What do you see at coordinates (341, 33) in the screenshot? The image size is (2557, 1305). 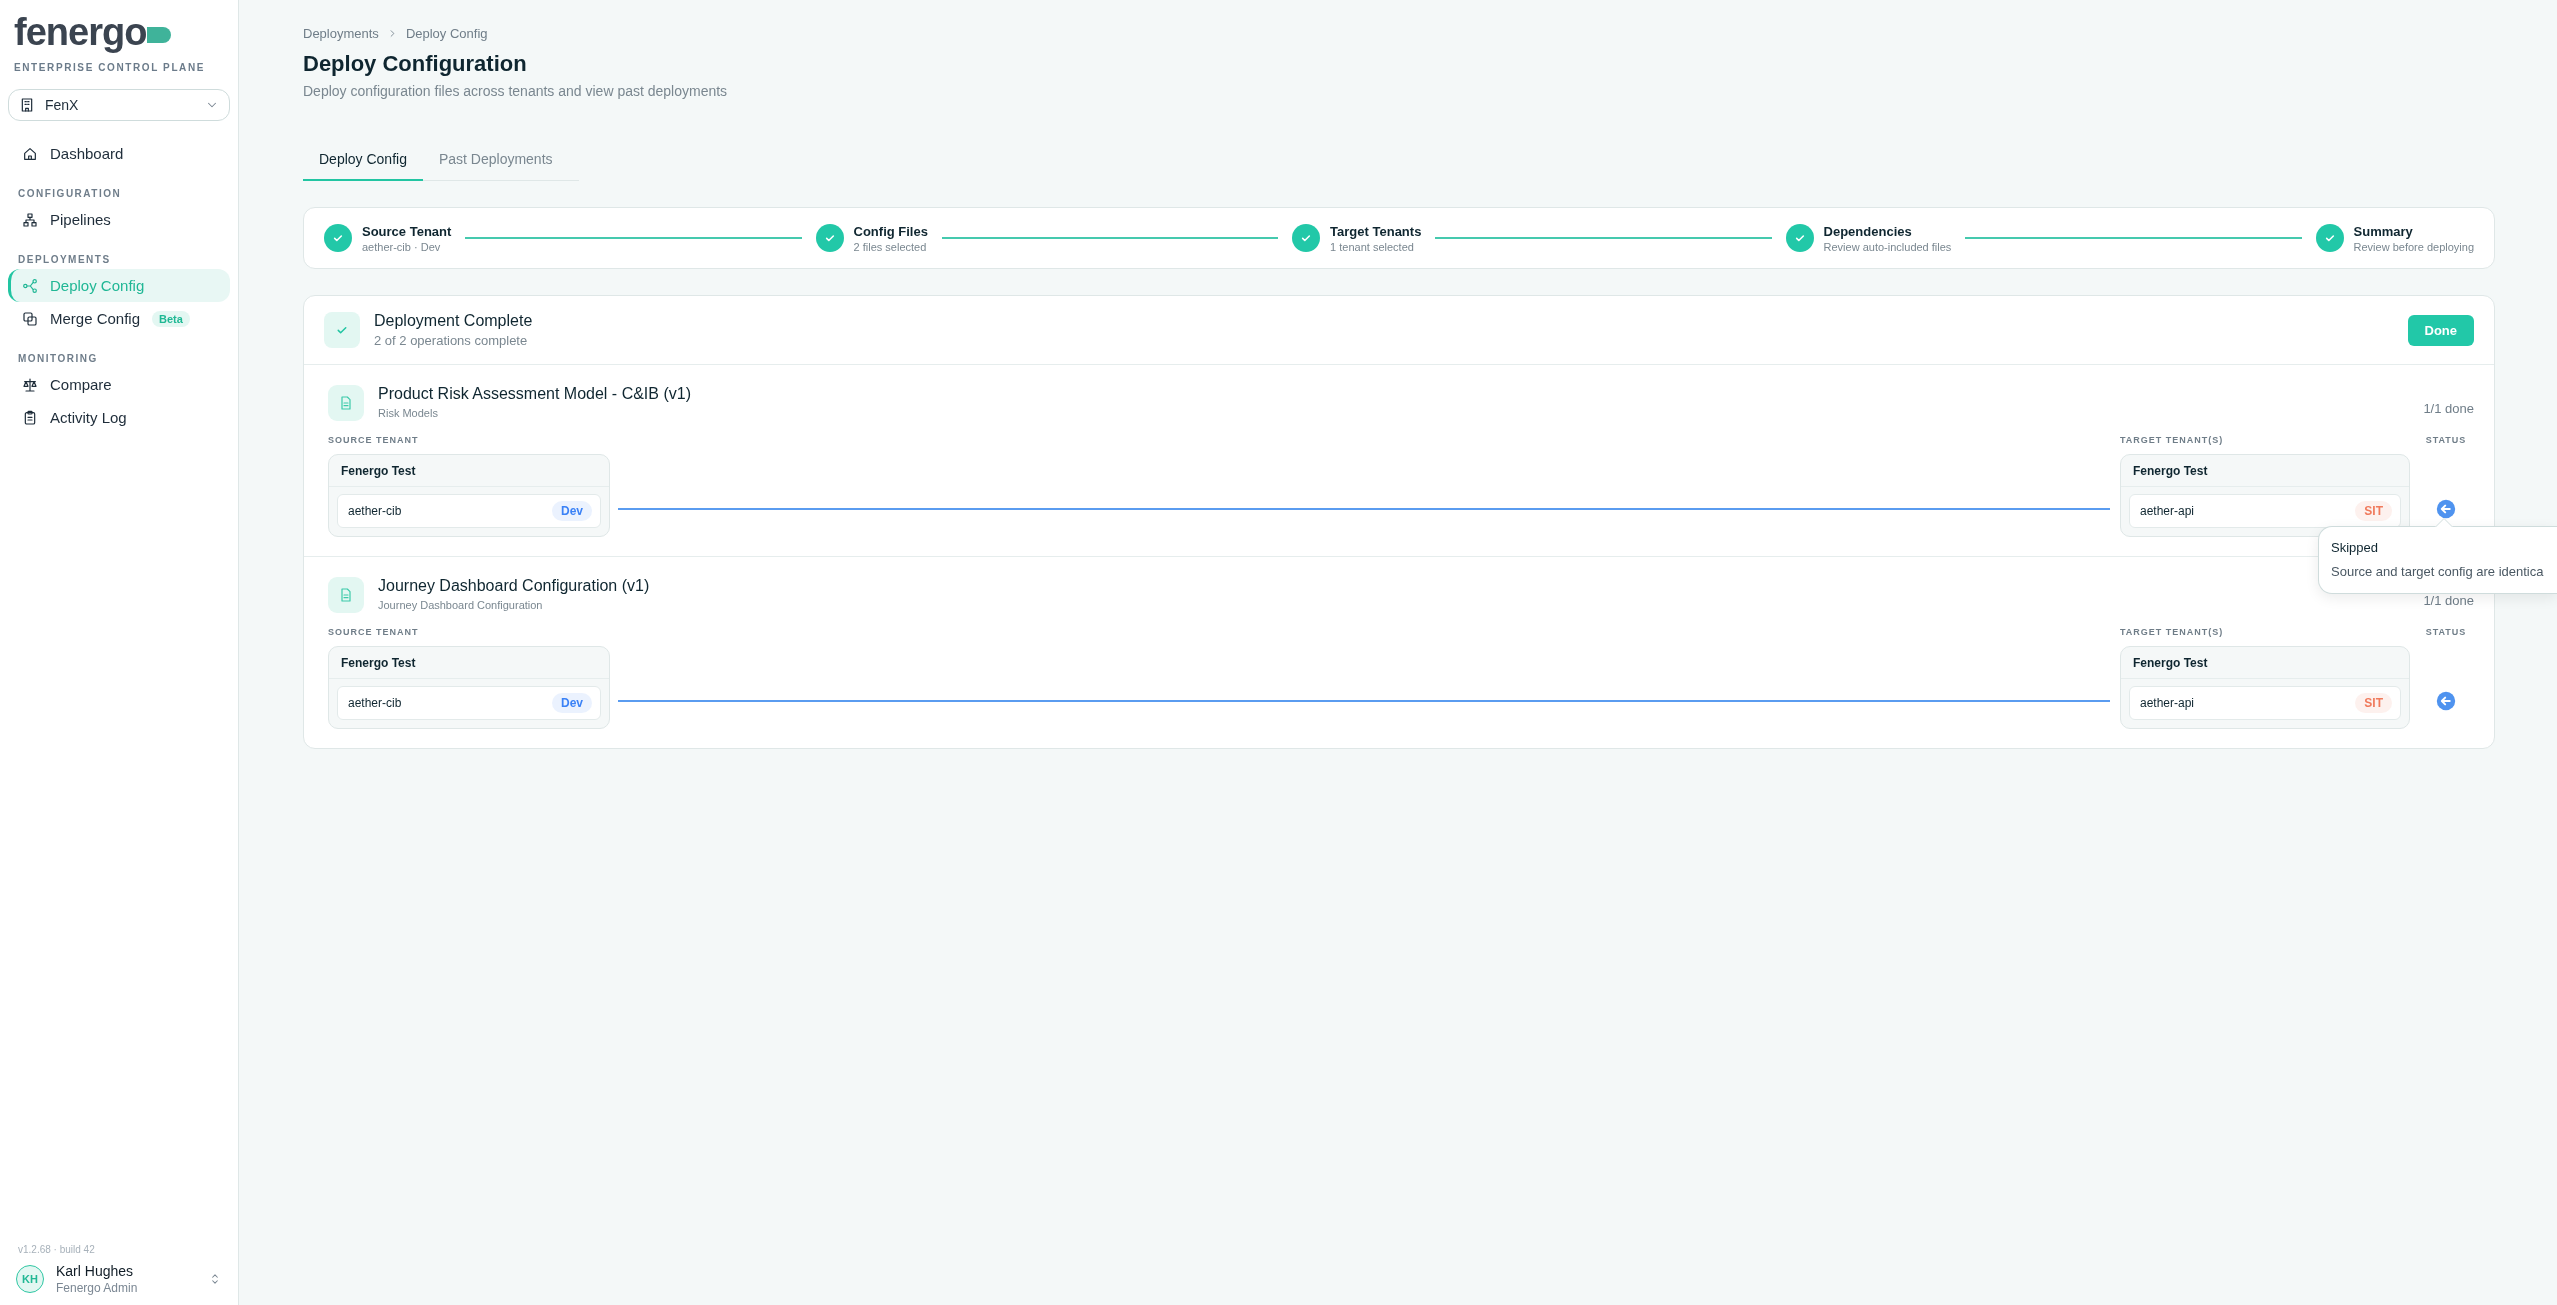 I see `breadcrumb-link: Deployments` at bounding box center [341, 33].